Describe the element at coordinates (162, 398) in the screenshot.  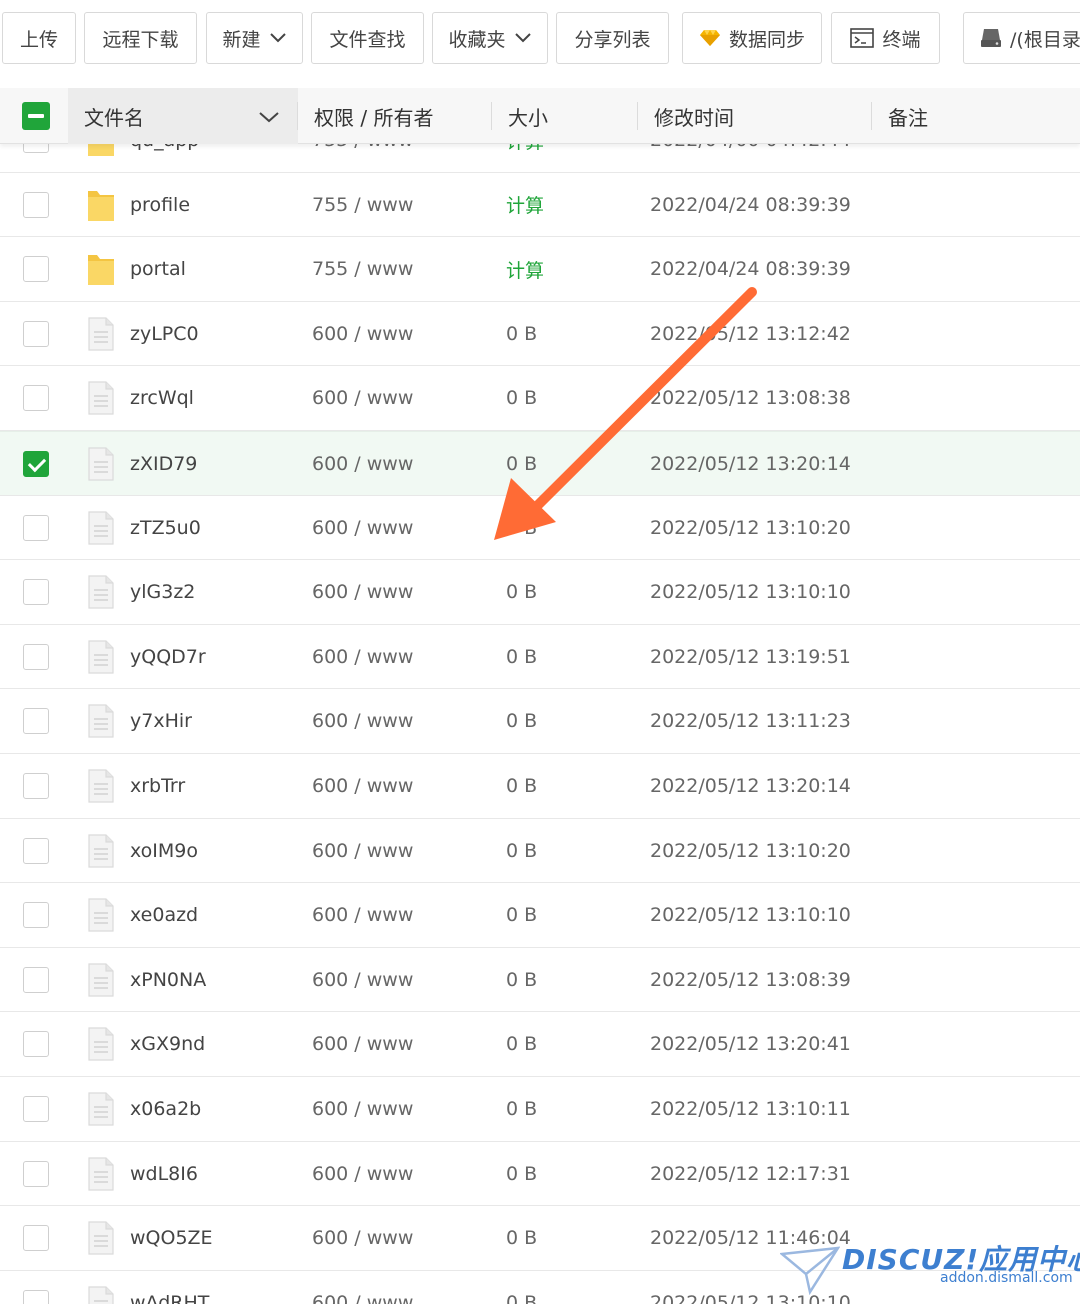
I see `file-name: zrcWql` at that location.